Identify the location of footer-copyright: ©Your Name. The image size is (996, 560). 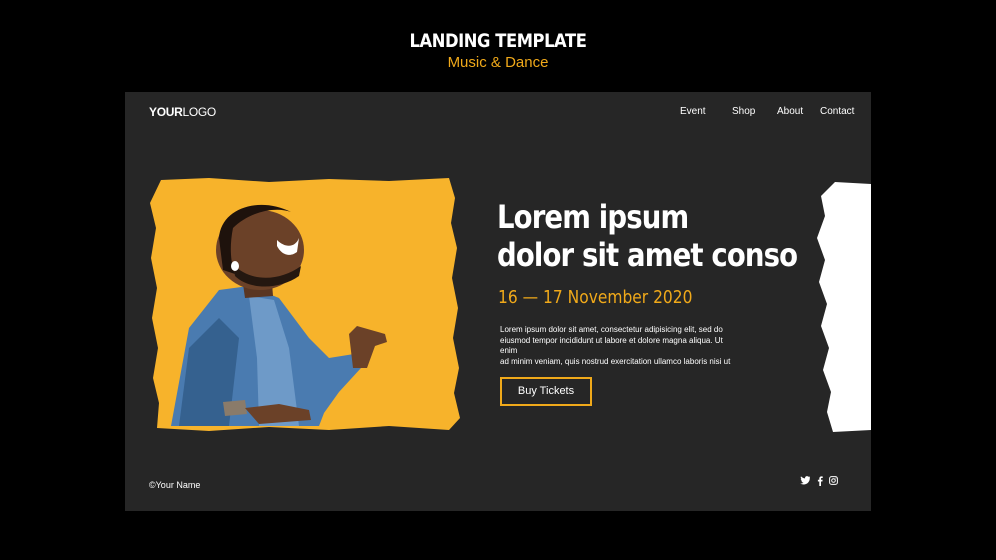
(175, 485).